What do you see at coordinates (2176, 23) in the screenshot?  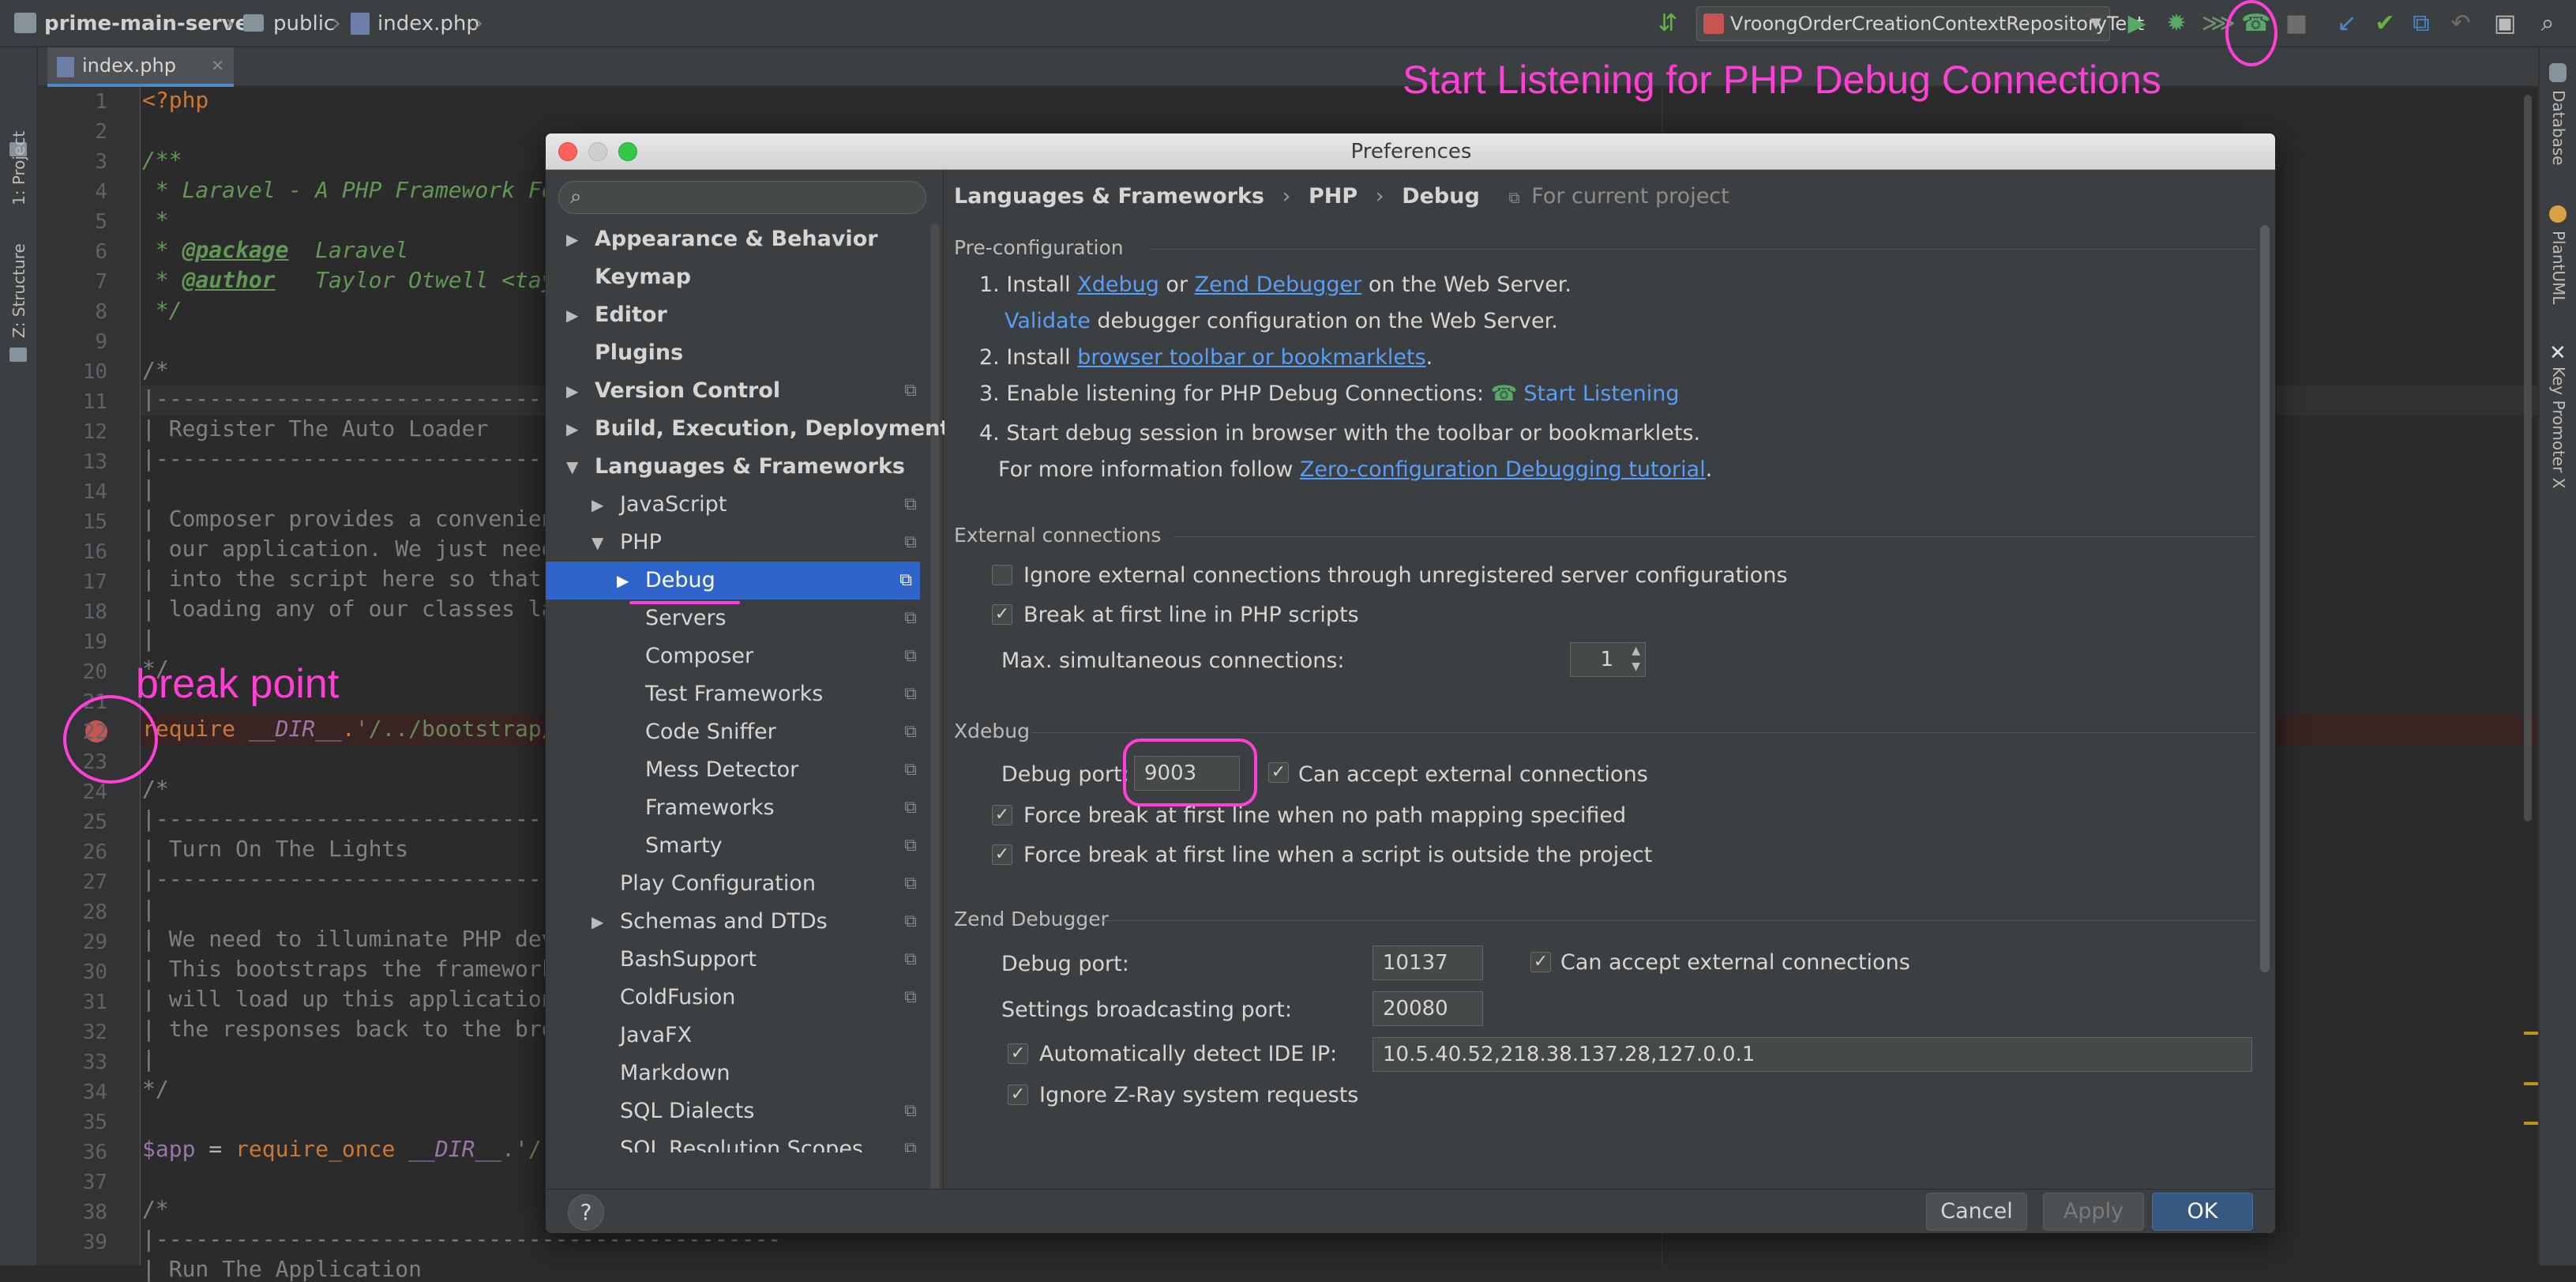 I see `debug-icon: ✹` at bounding box center [2176, 23].